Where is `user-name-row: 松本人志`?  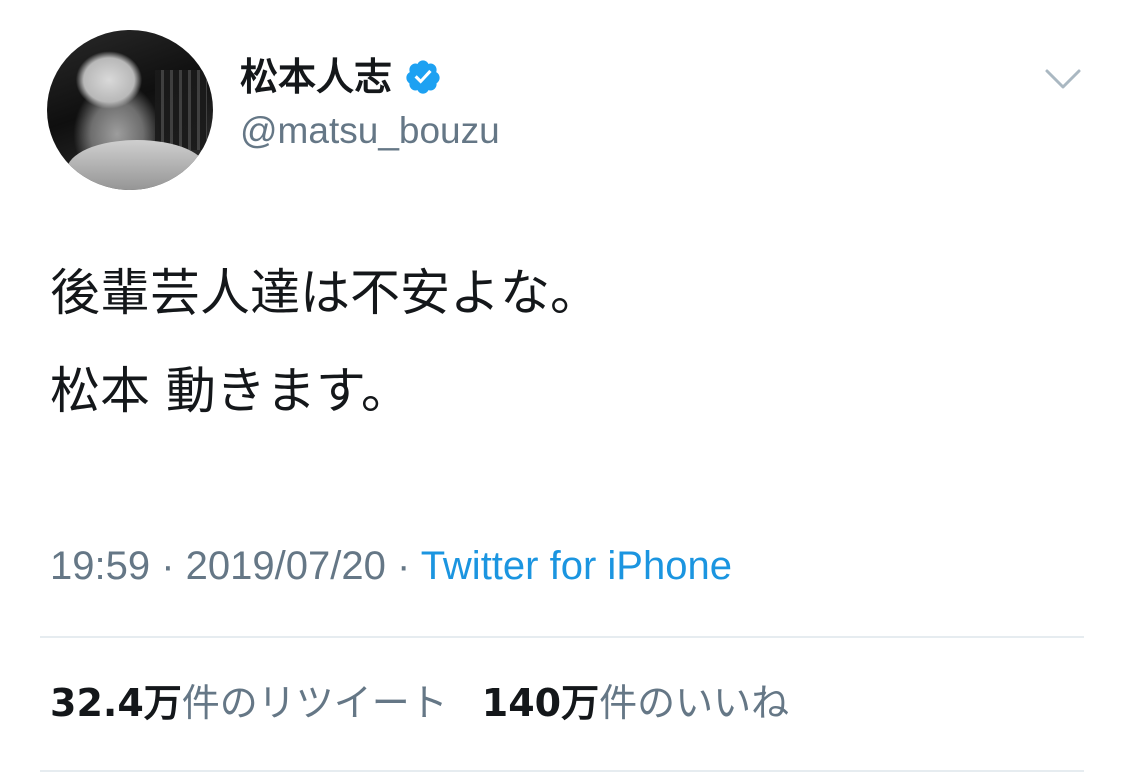
user-name-row: 松本人志 is located at coordinates (341, 77).